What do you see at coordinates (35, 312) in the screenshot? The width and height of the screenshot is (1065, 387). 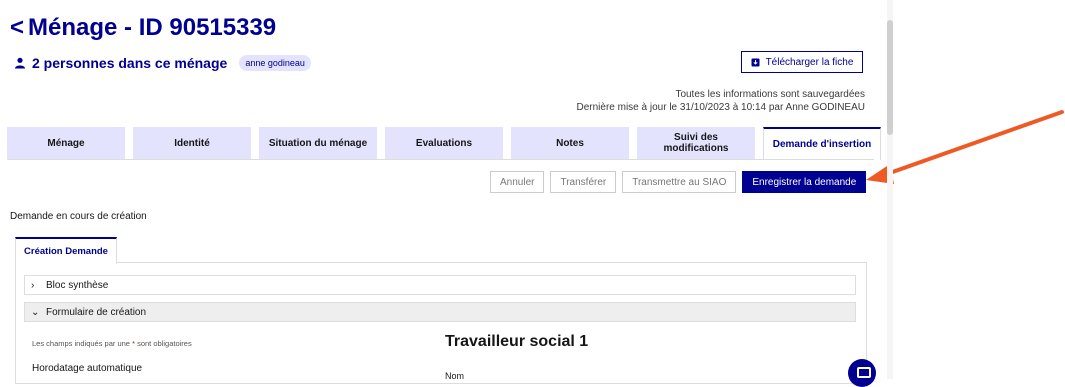 I see `chevron-down-icon: ⌄` at bounding box center [35, 312].